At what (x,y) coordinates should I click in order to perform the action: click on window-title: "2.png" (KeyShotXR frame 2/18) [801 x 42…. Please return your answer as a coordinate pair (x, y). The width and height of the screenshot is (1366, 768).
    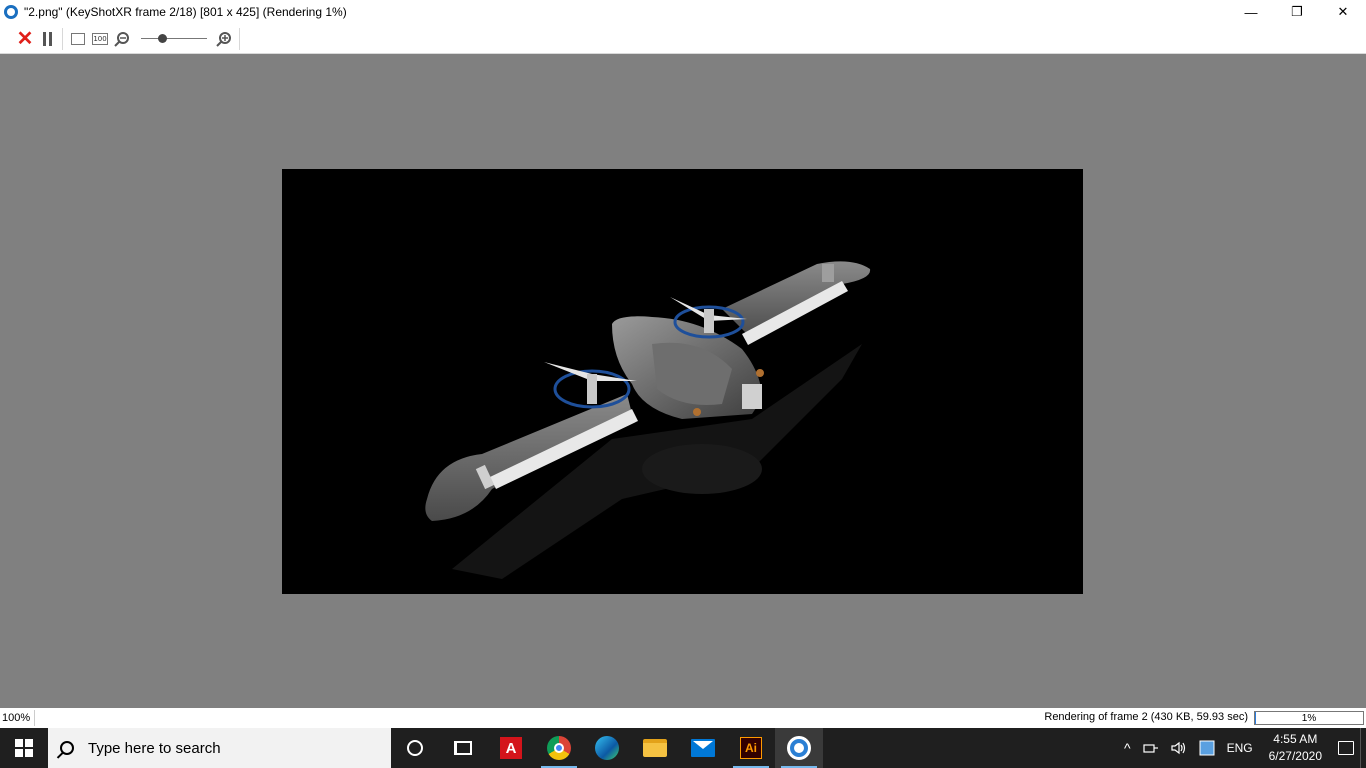
    Looking at the image, I should click on (185, 12).